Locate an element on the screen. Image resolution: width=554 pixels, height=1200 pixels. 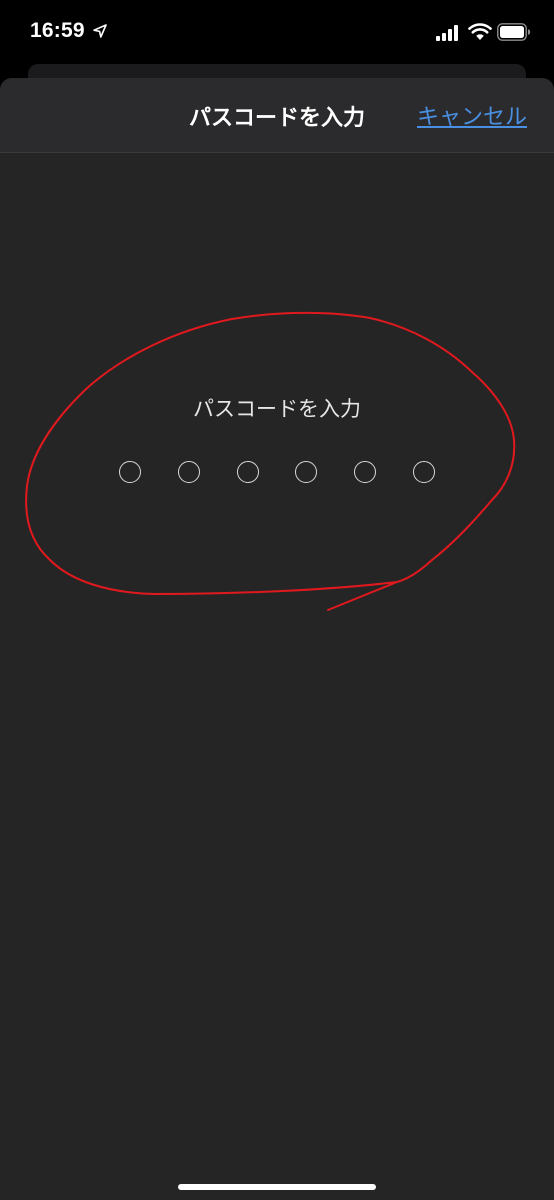
home-indicator is located at coordinates (277, 1187).